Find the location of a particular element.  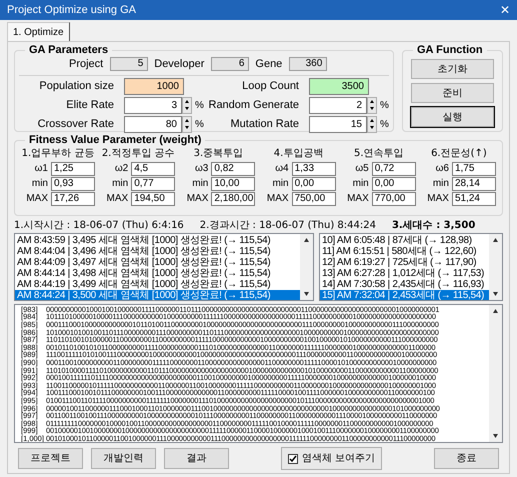

input-field: 3 is located at coordinates (153, 105).